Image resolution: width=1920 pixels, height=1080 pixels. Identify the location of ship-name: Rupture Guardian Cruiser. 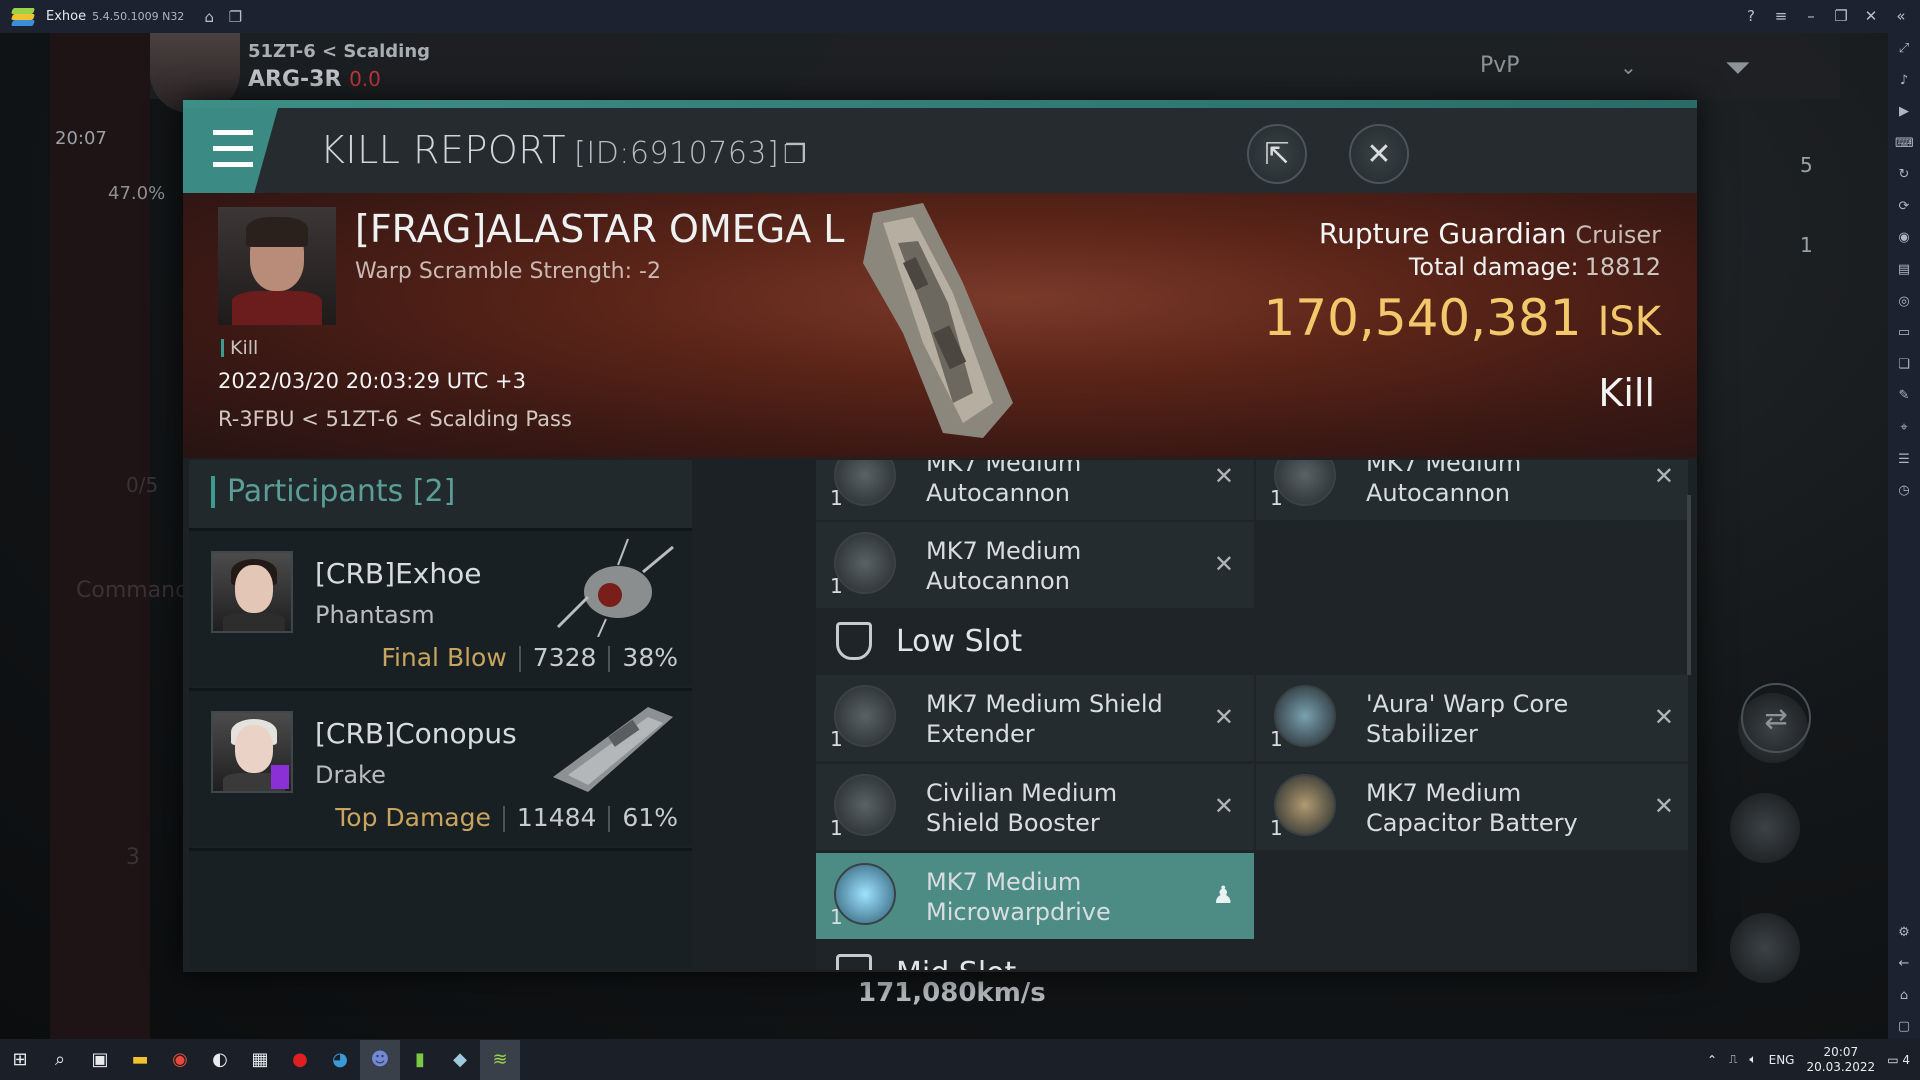
(1489, 233).